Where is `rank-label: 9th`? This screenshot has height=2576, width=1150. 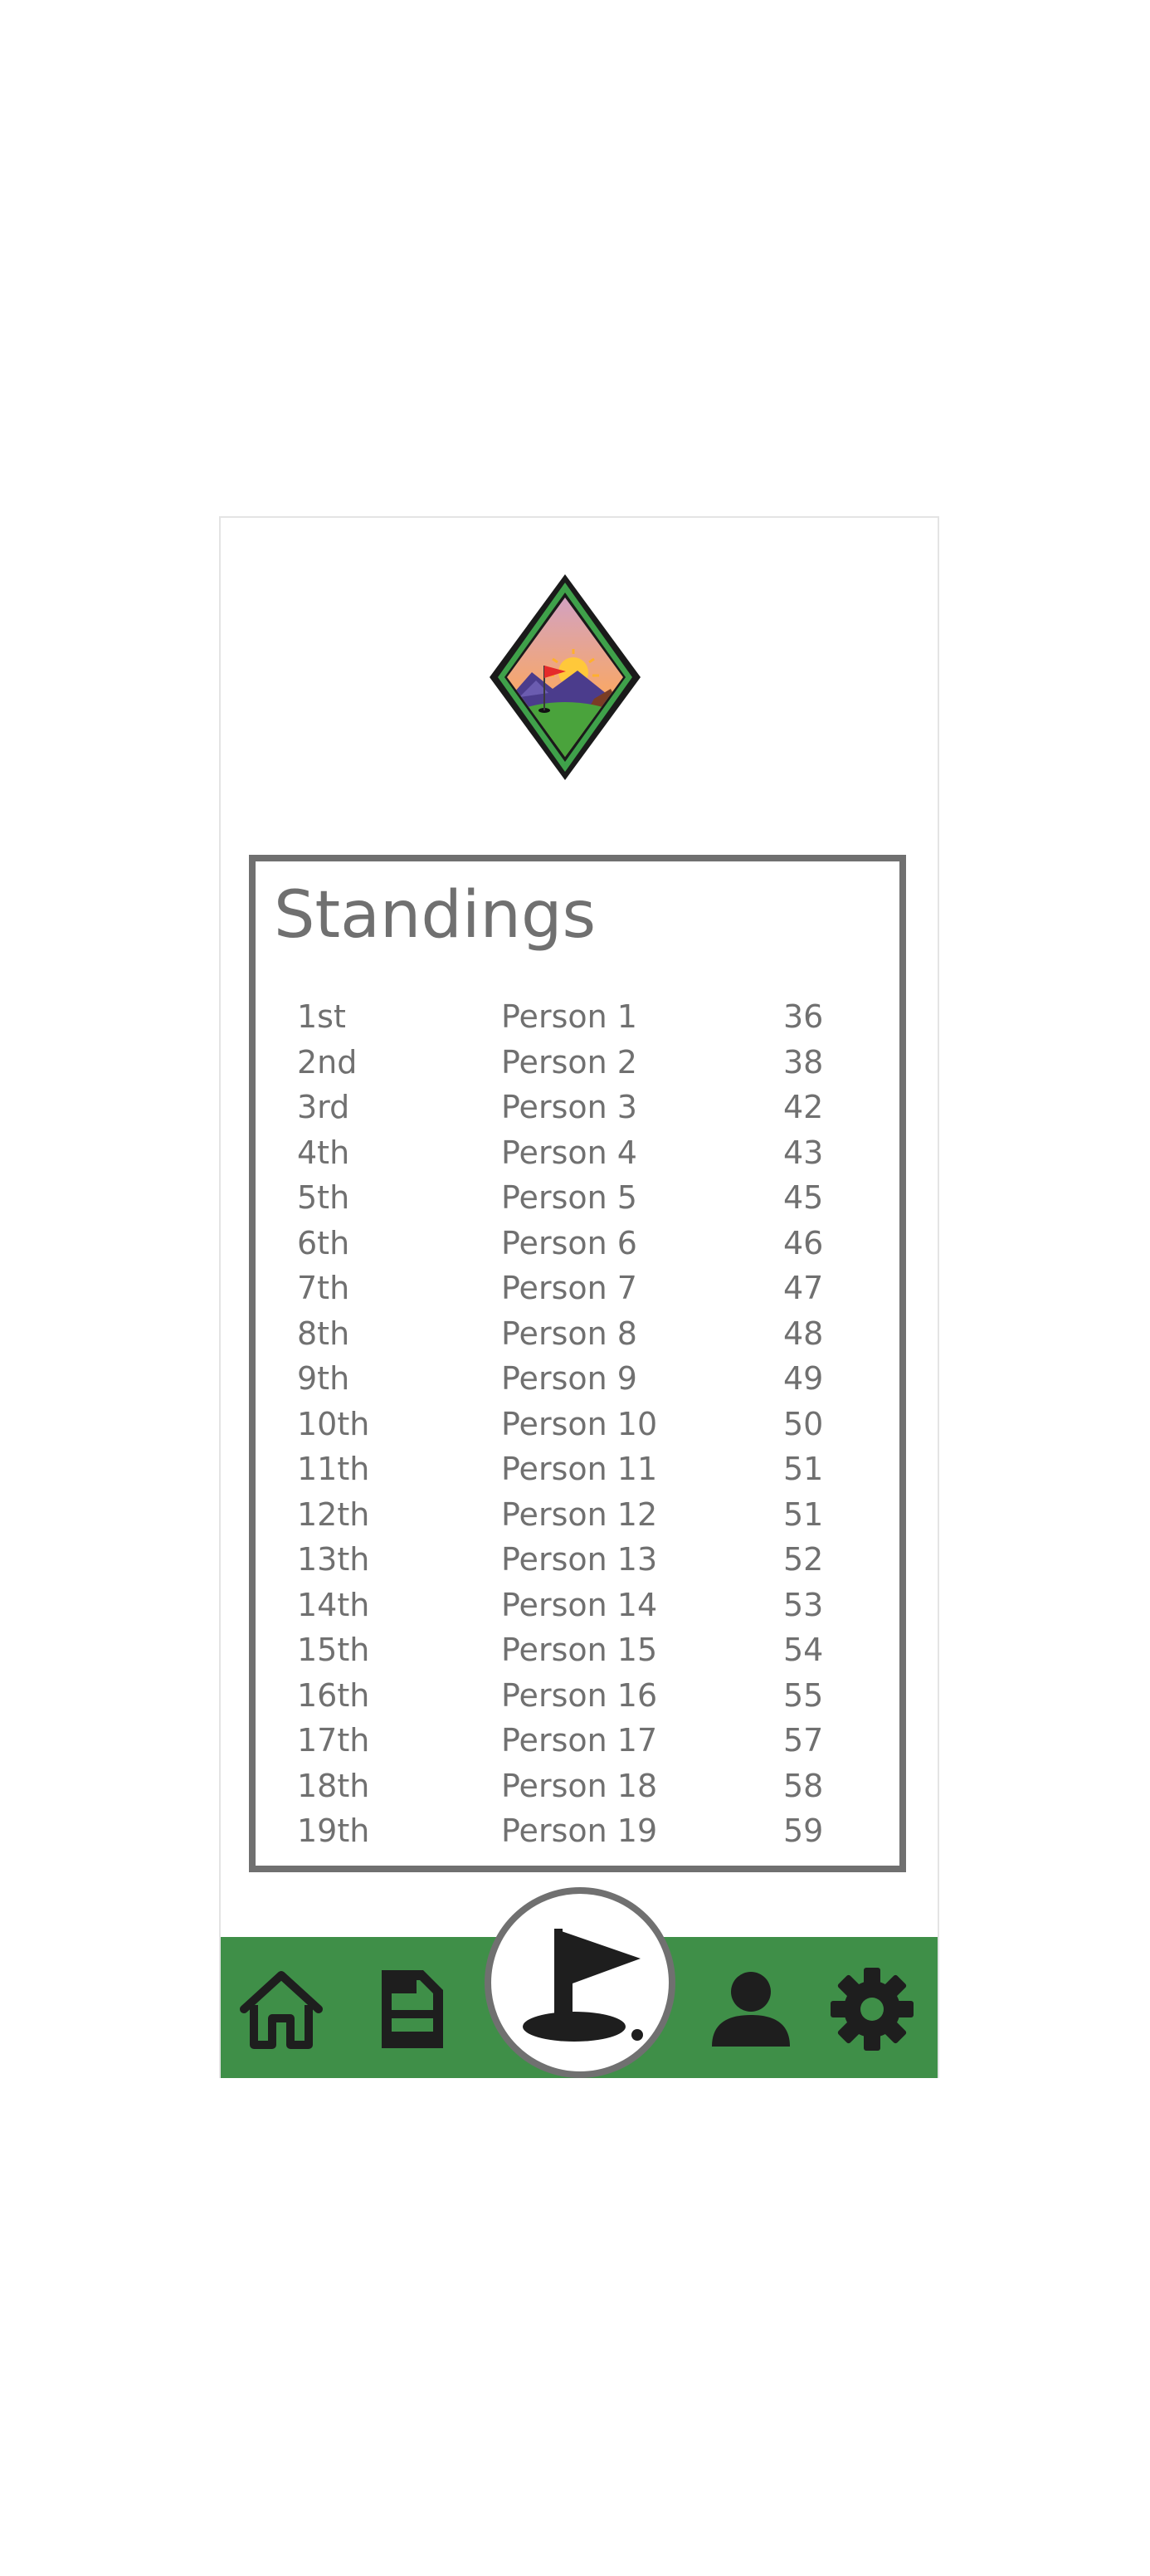 rank-label: 9th is located at coordinates (323, 1379).